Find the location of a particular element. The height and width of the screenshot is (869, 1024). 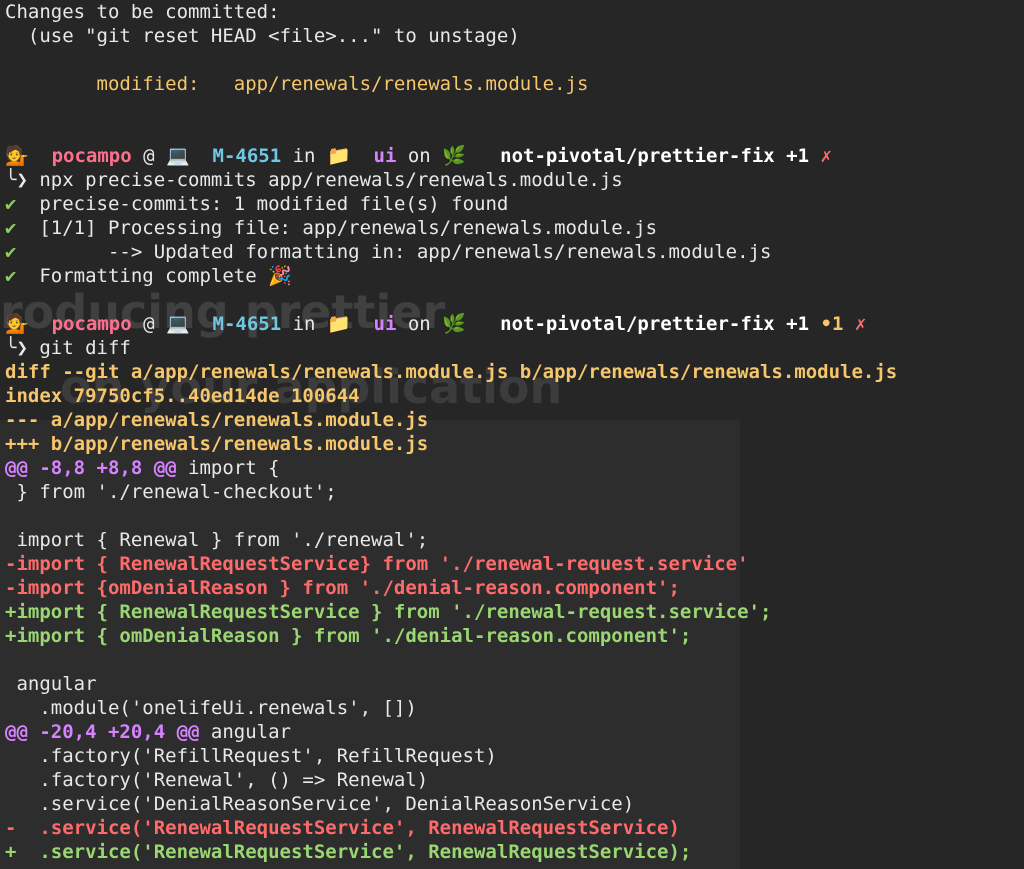

diff-header-line: +++ b/app/renewals/renewals.module.js is located at coordinates (217, 444).